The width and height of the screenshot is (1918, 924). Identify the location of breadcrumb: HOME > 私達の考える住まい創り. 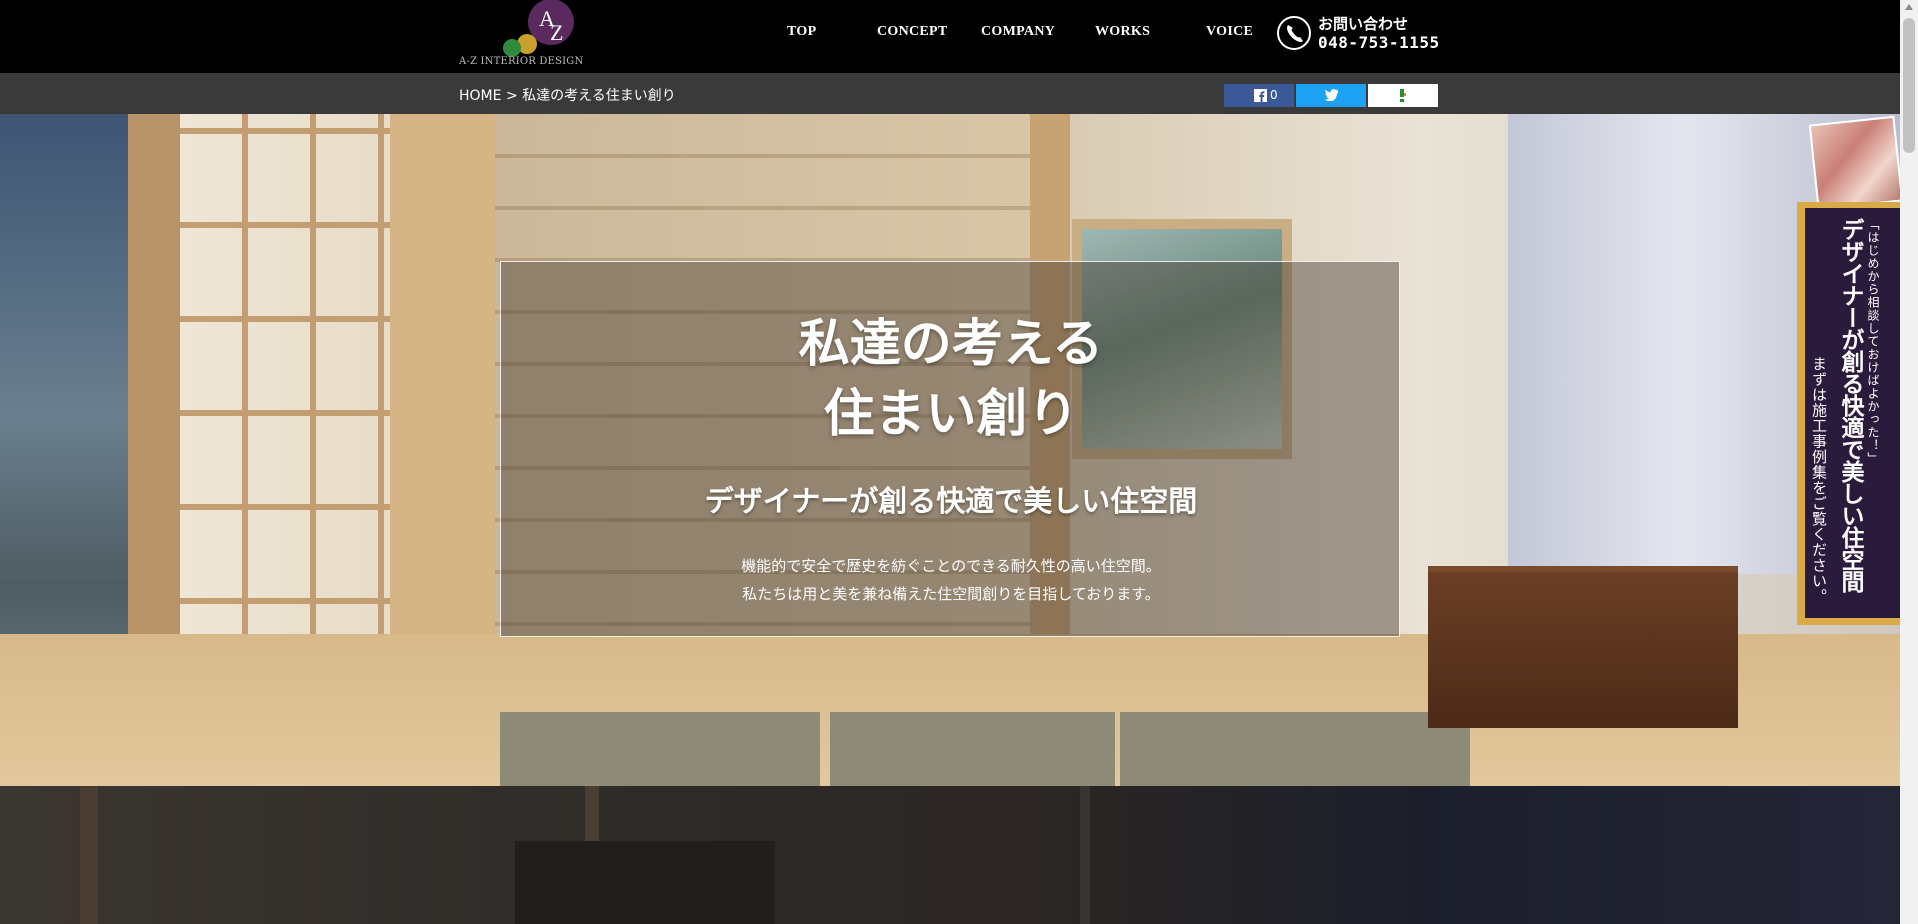
(567, 95).